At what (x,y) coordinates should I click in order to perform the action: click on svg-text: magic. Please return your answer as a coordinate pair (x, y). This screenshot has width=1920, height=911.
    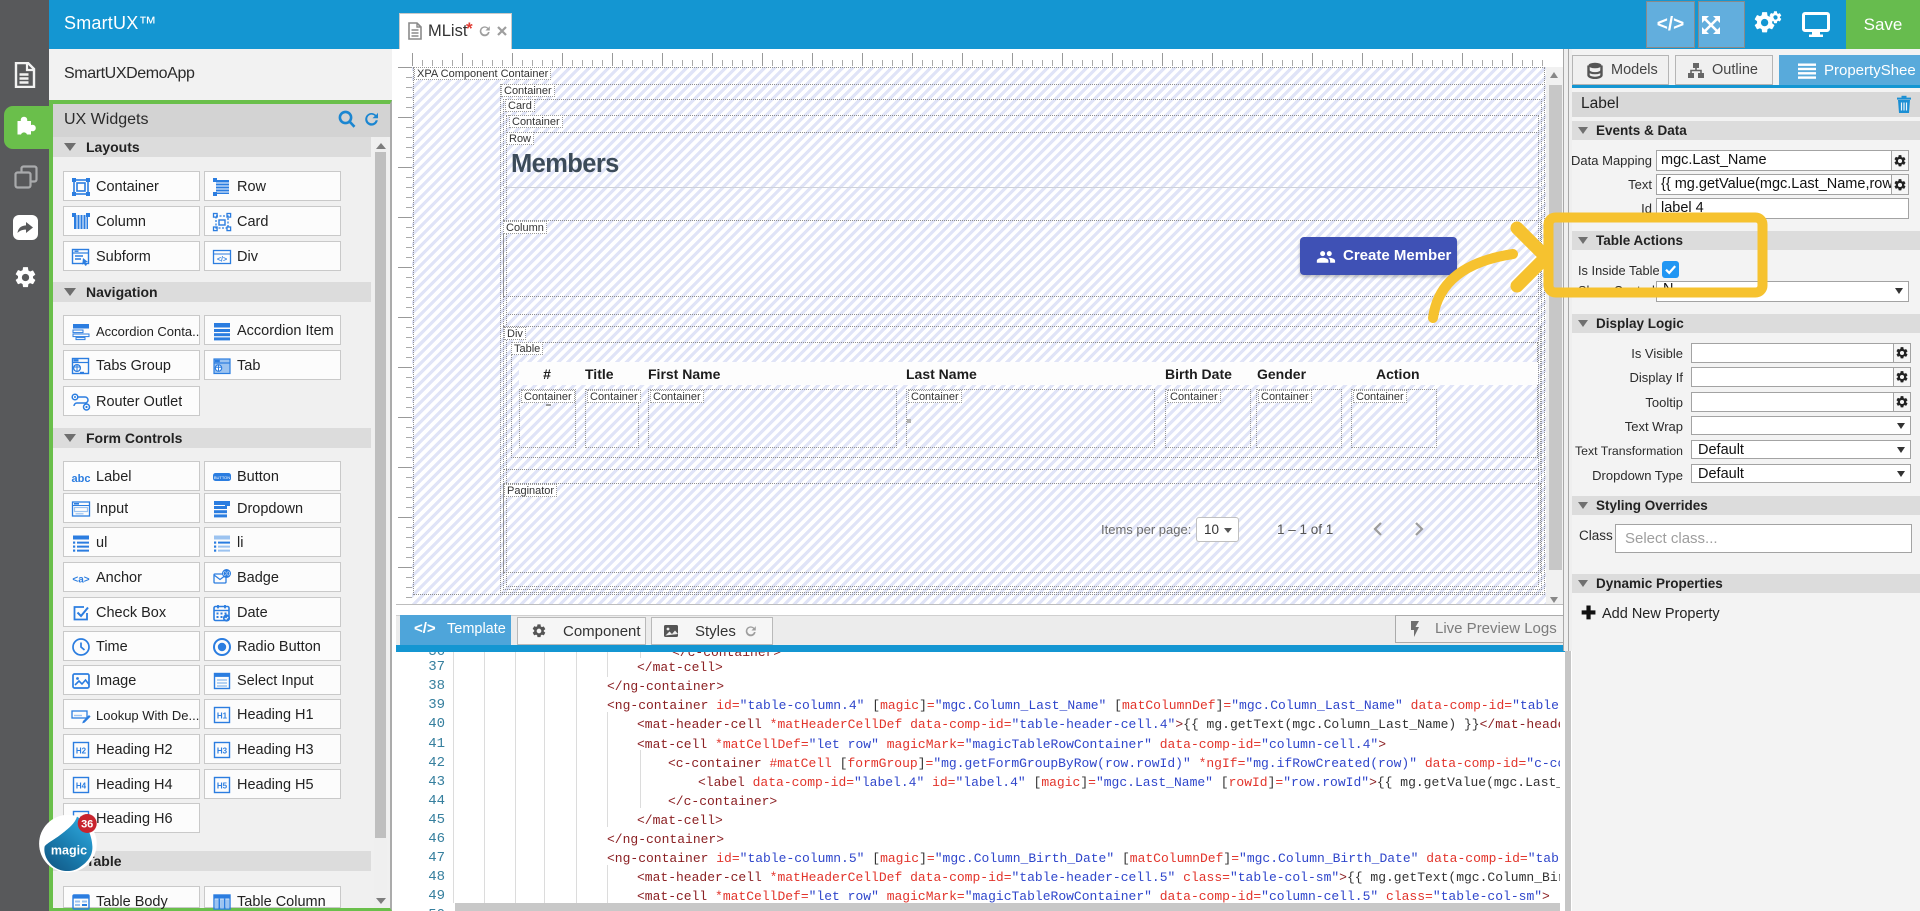
    Looking at the image, I should click on (69, 851).